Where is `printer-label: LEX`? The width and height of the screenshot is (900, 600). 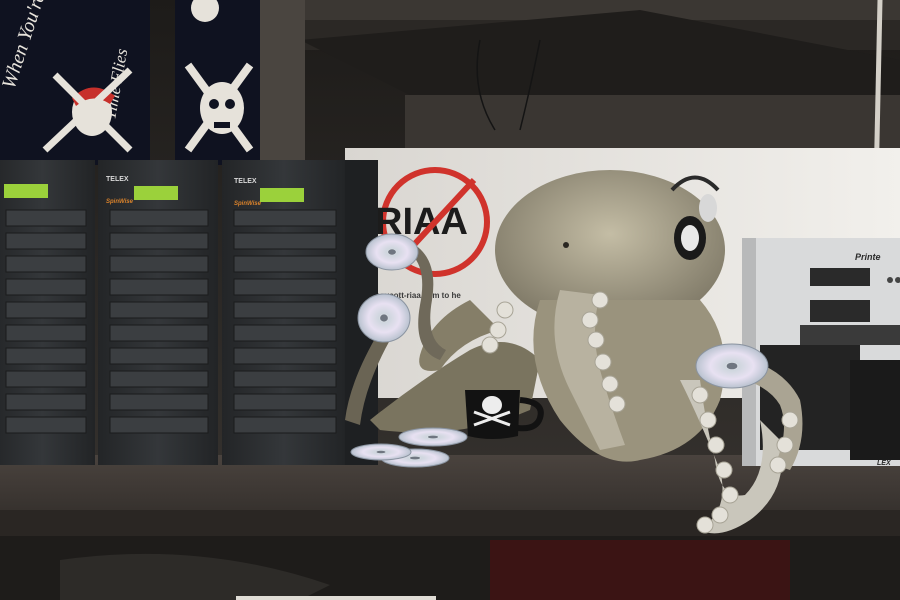
printer-label: LEX is located at coordinates (884, 463).